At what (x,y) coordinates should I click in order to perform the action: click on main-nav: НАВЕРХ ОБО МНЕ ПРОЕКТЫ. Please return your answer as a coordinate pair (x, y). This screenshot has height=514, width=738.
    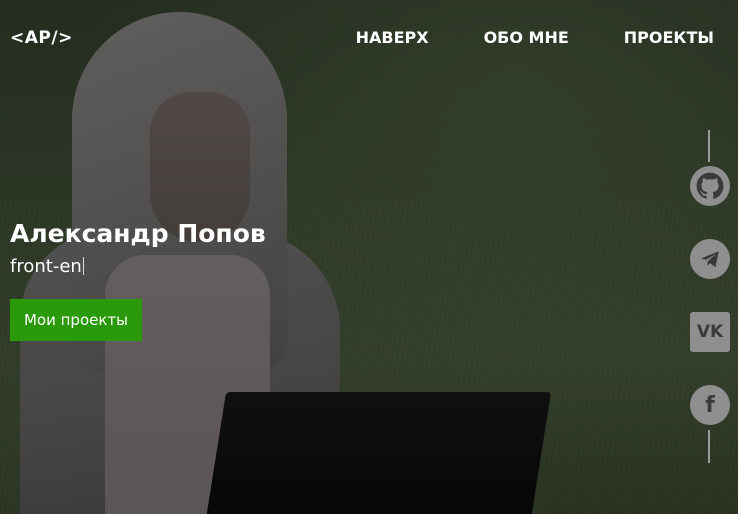
    Looking at the image, I should click on (535, 37).